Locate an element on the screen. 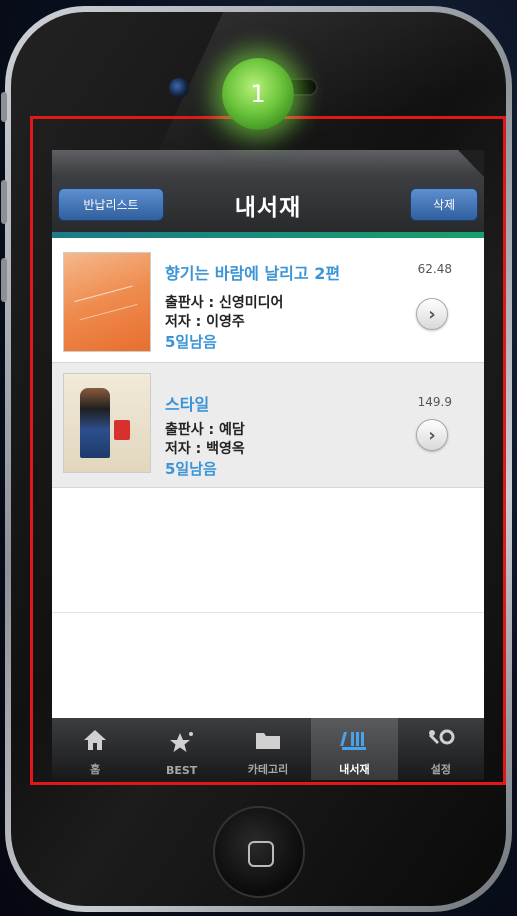 The width and height of the screenshot is (517, 916). front-camera is located at coordinates (179, 88).